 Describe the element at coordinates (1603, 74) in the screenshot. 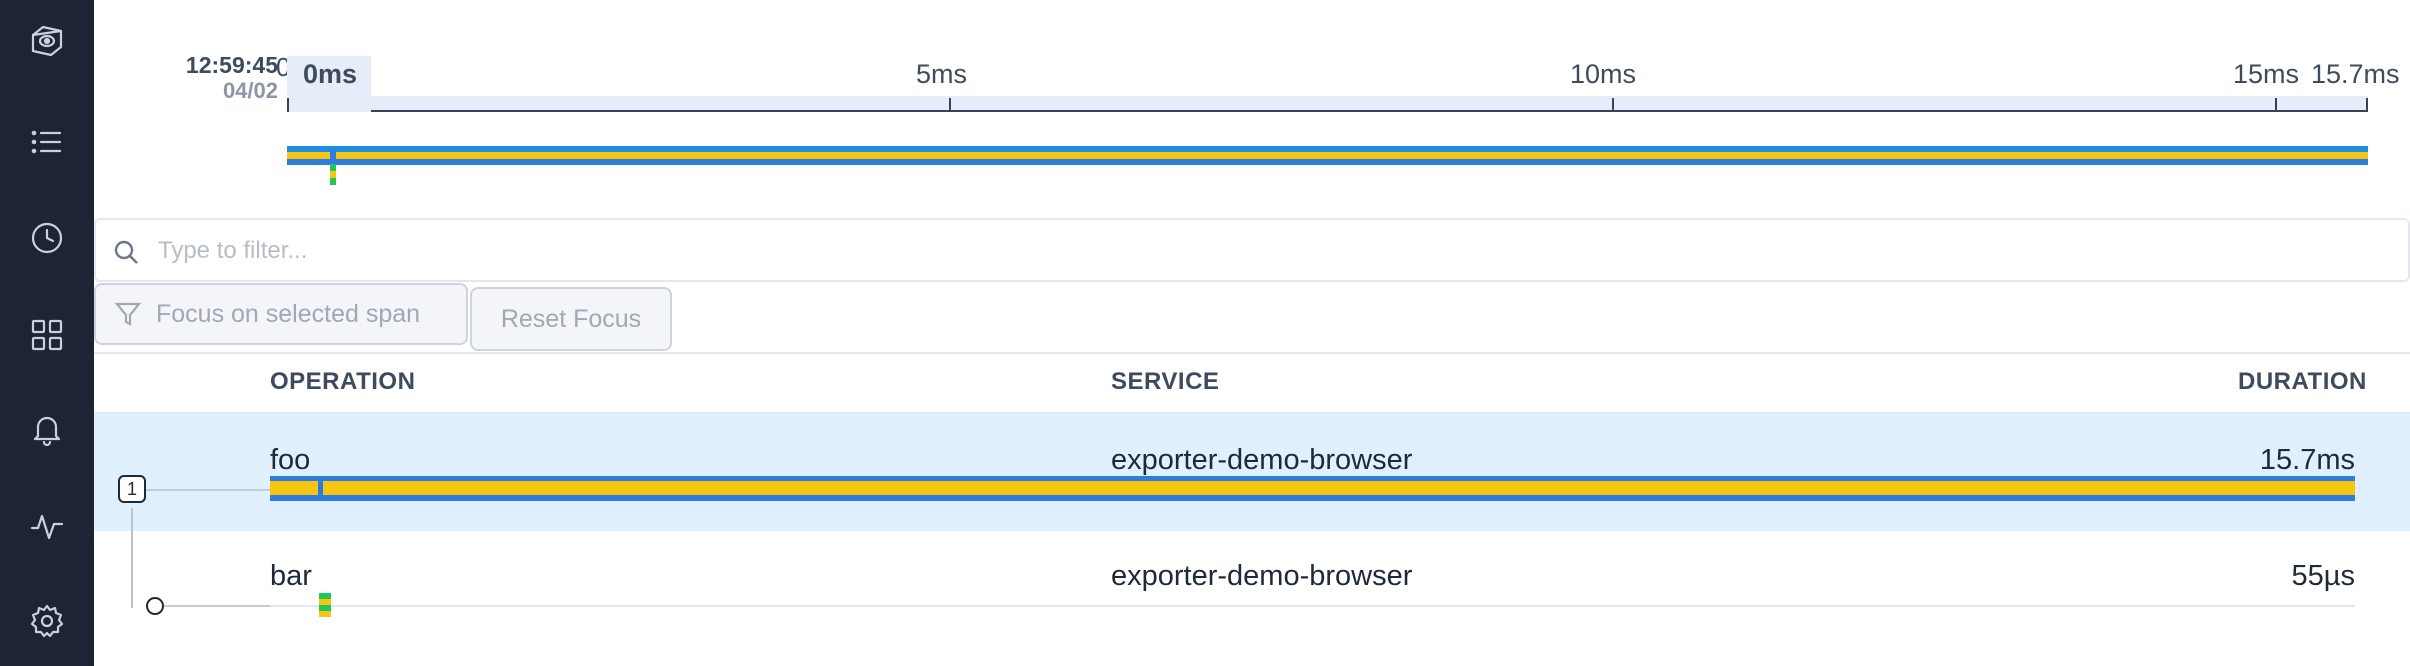

I see `ruler-tick-label: 10ms` at that location.